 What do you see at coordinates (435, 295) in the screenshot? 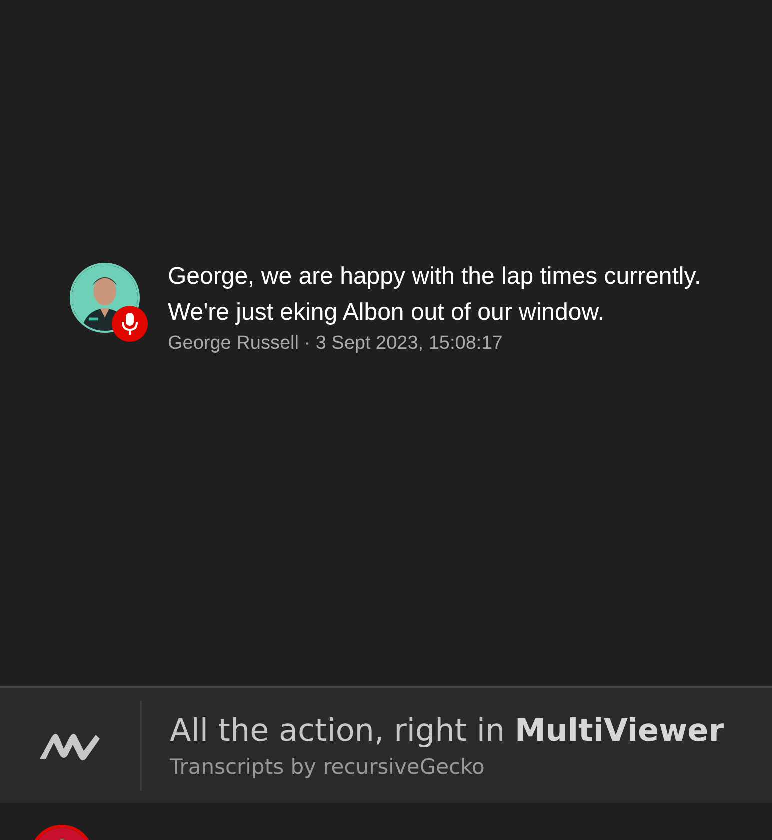
I see `message-text: George, we are happy with the lap times currently. We're just eking Albon out of our window.` at bounding box center [435, 295].